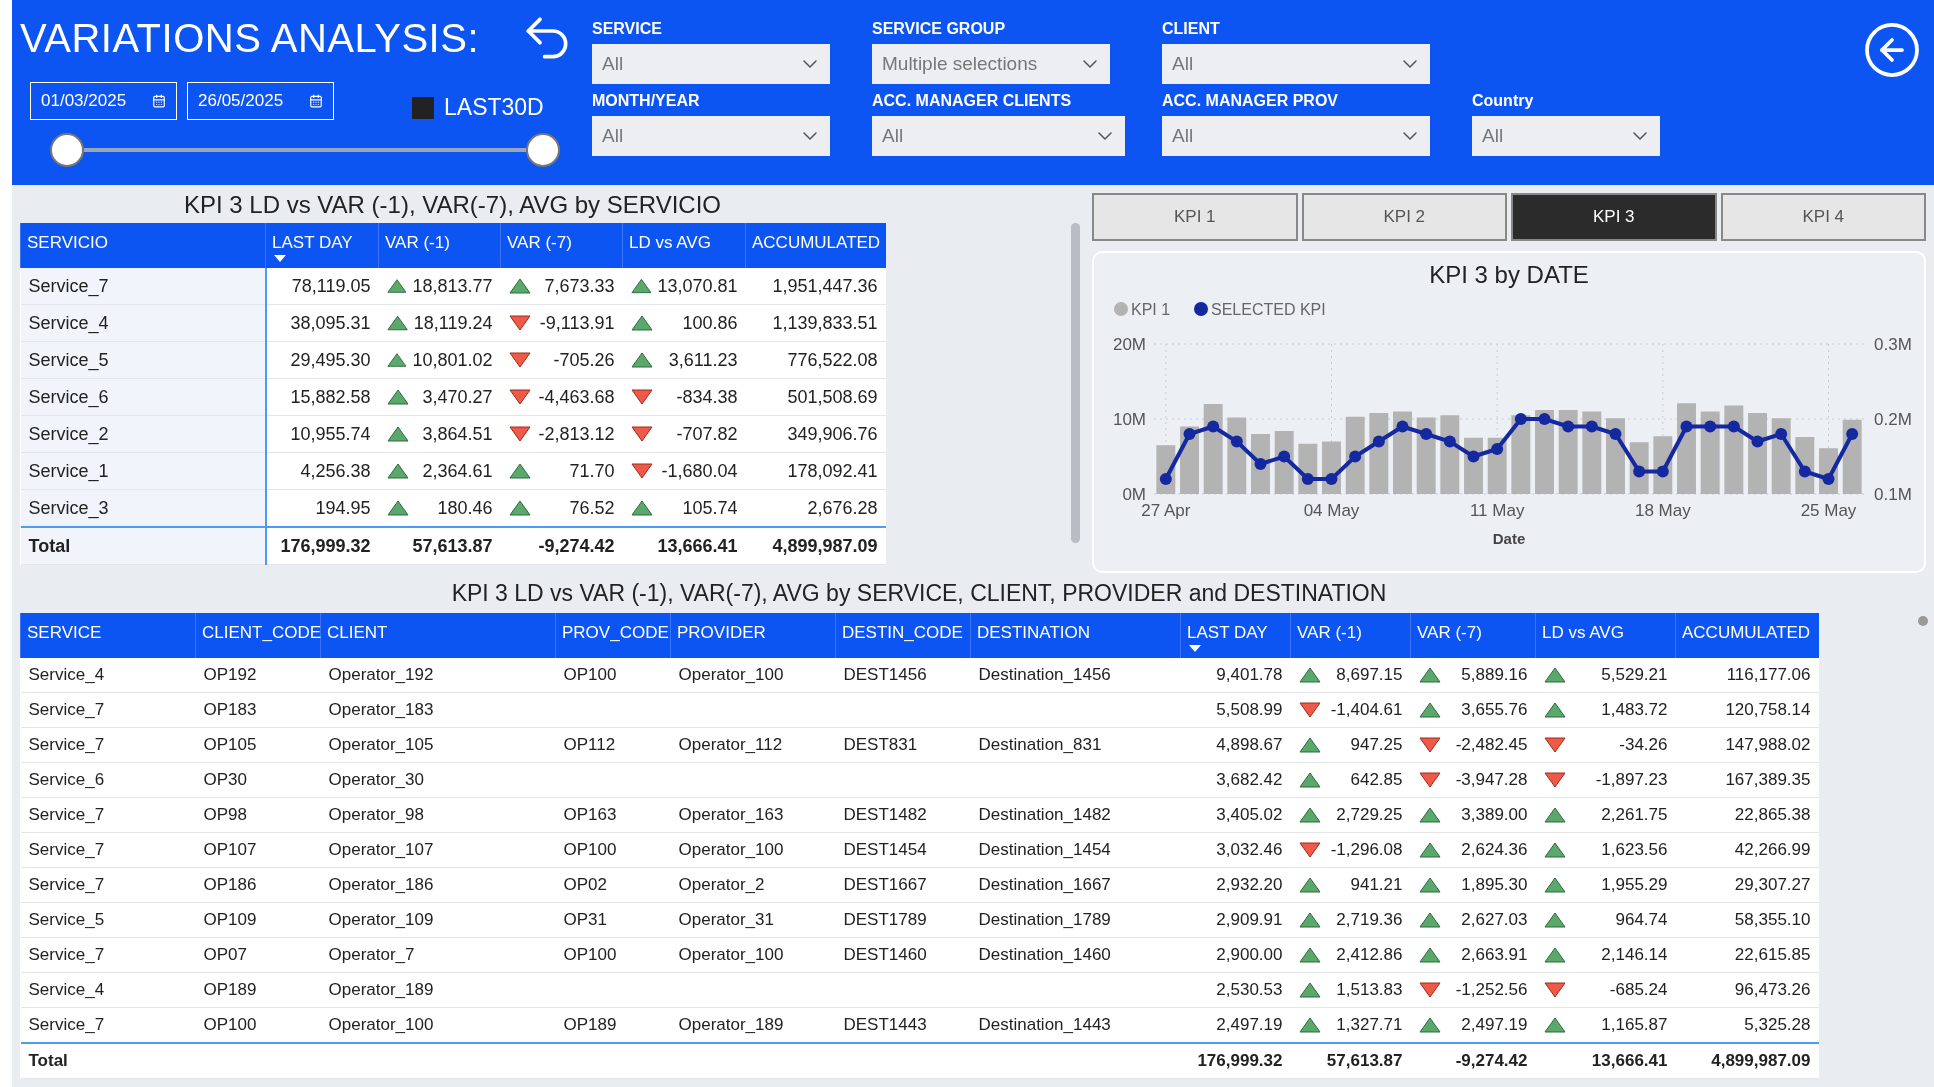  What do you see at coordinates (322, 471) in the screenshot?
I see `table-cell: 4,256.38` at bounding box center [322, 471].